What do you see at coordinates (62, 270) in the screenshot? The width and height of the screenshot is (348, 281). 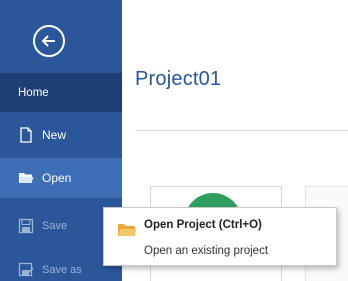 I see `sidebar-item-label: Save as` at bounding box center [62, 270].